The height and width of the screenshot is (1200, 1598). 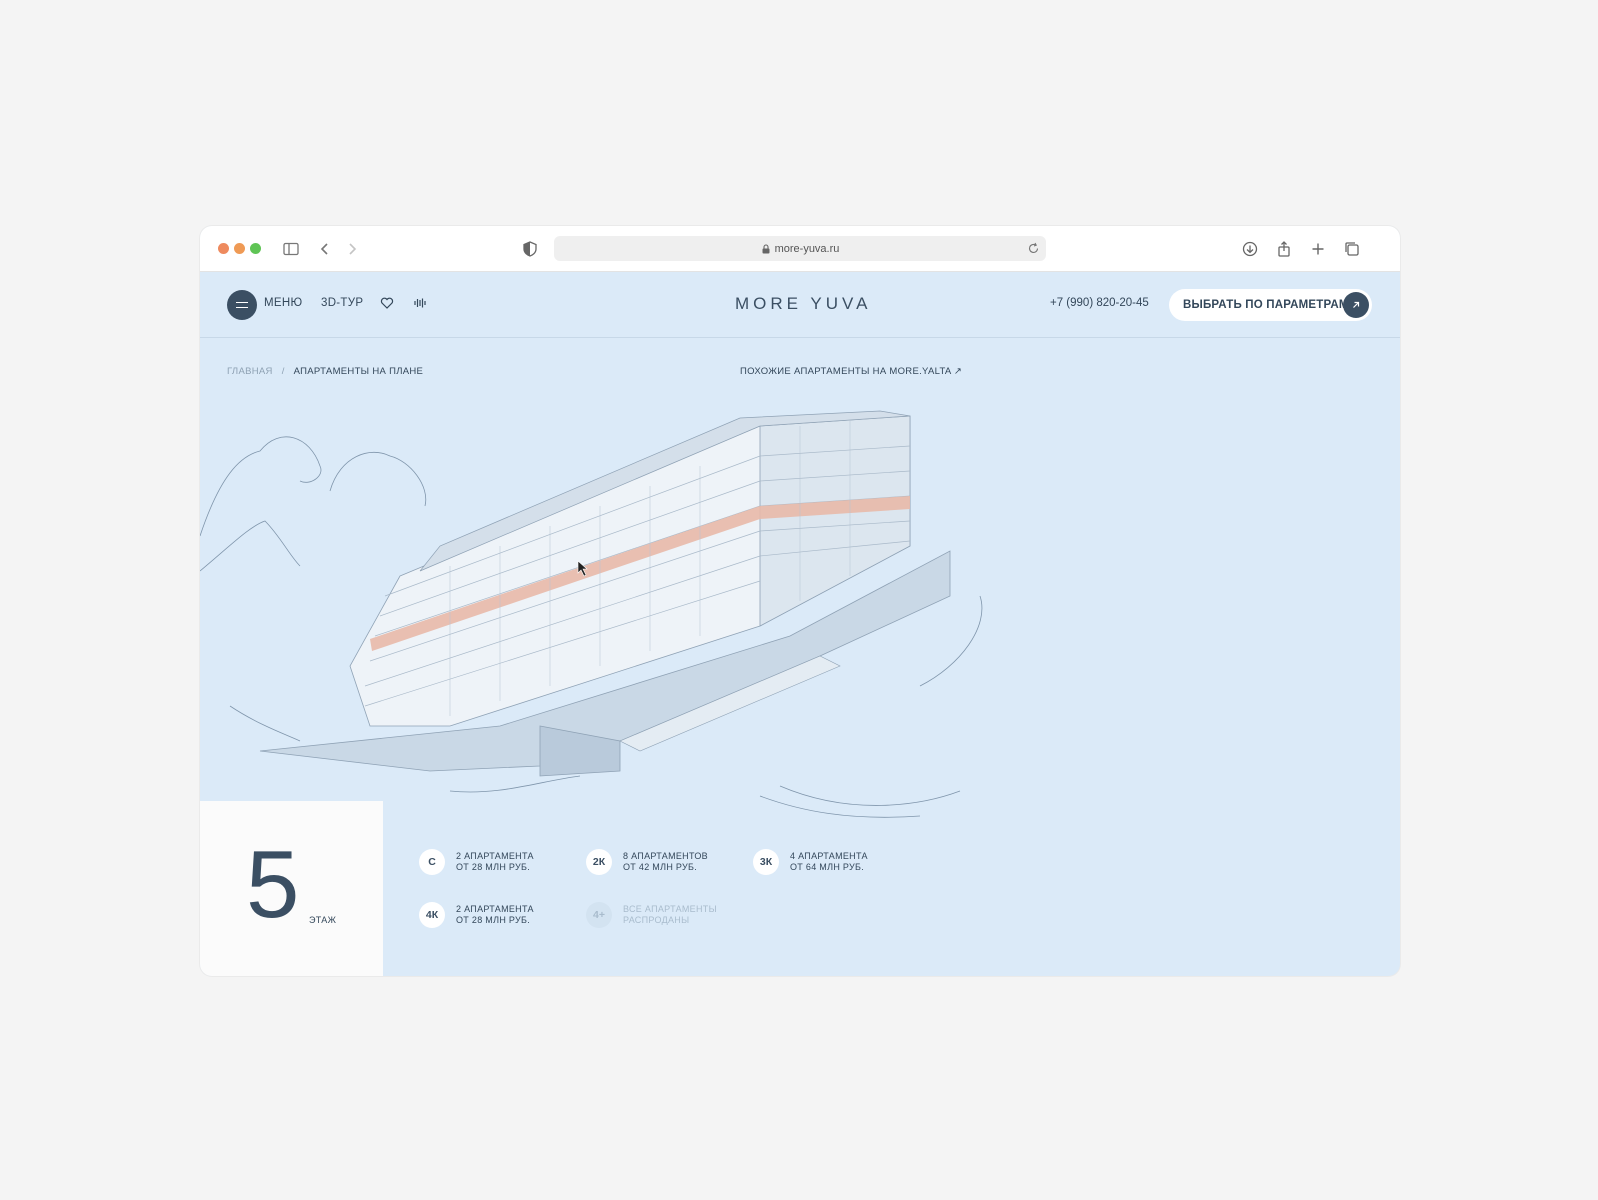 I want to click on apartment-count: 8 АПАРТАМЕНТОВ, so click(x=665, y=856).